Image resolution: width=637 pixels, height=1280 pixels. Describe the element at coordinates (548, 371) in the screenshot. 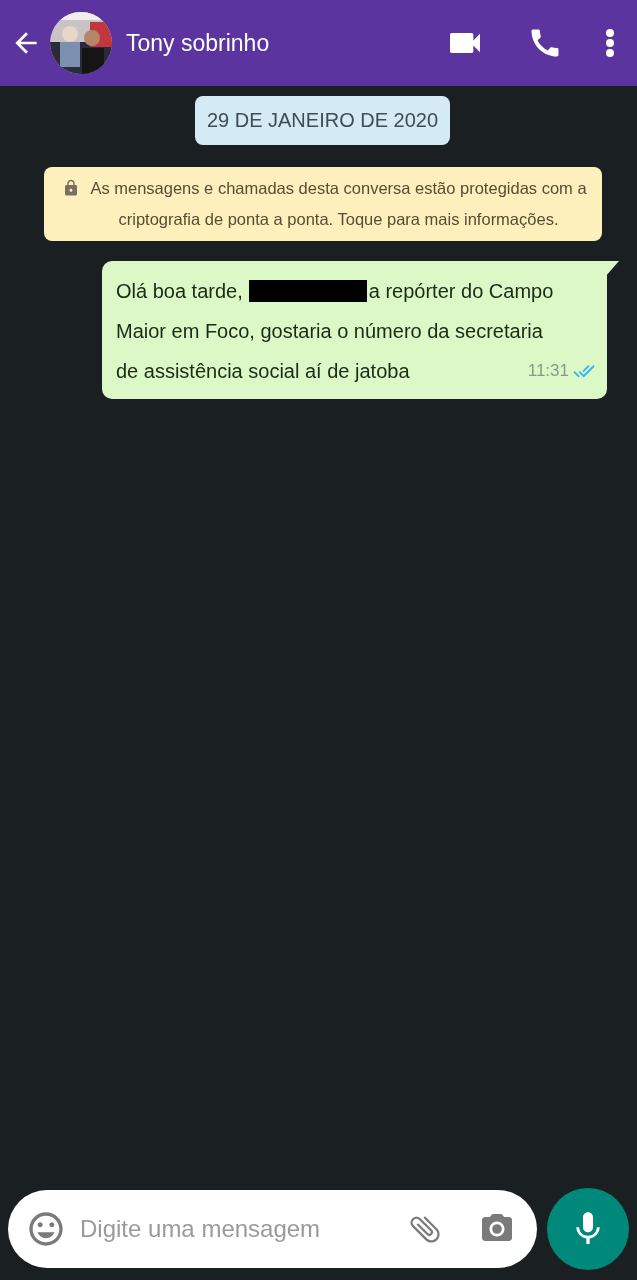

I see `message-time: 11:31` at that location.